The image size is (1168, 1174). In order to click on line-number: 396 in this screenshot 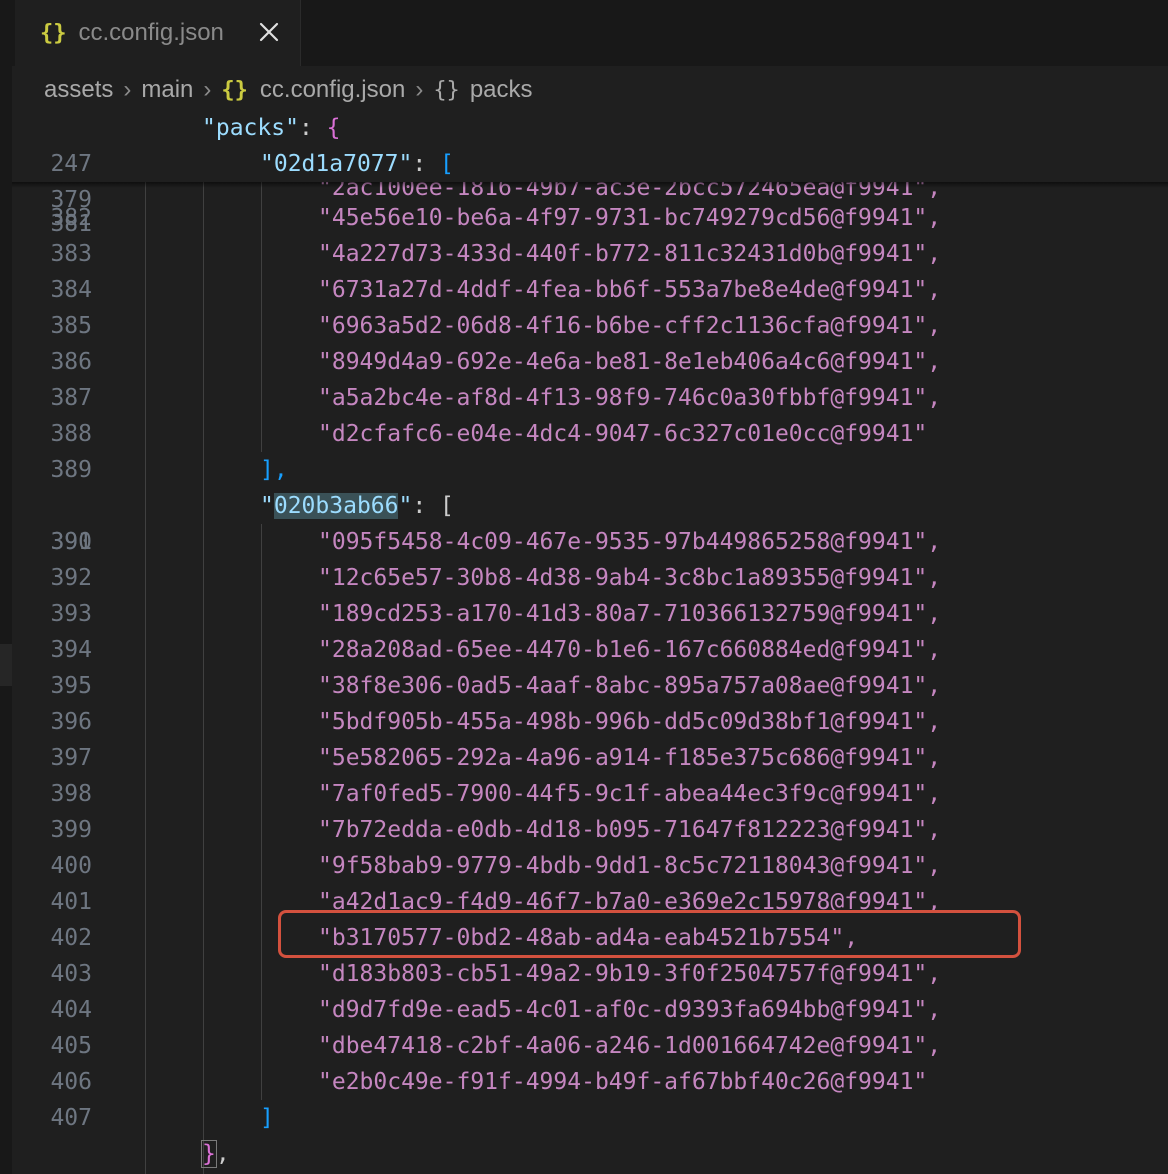, I will do `click(71, 722)`.